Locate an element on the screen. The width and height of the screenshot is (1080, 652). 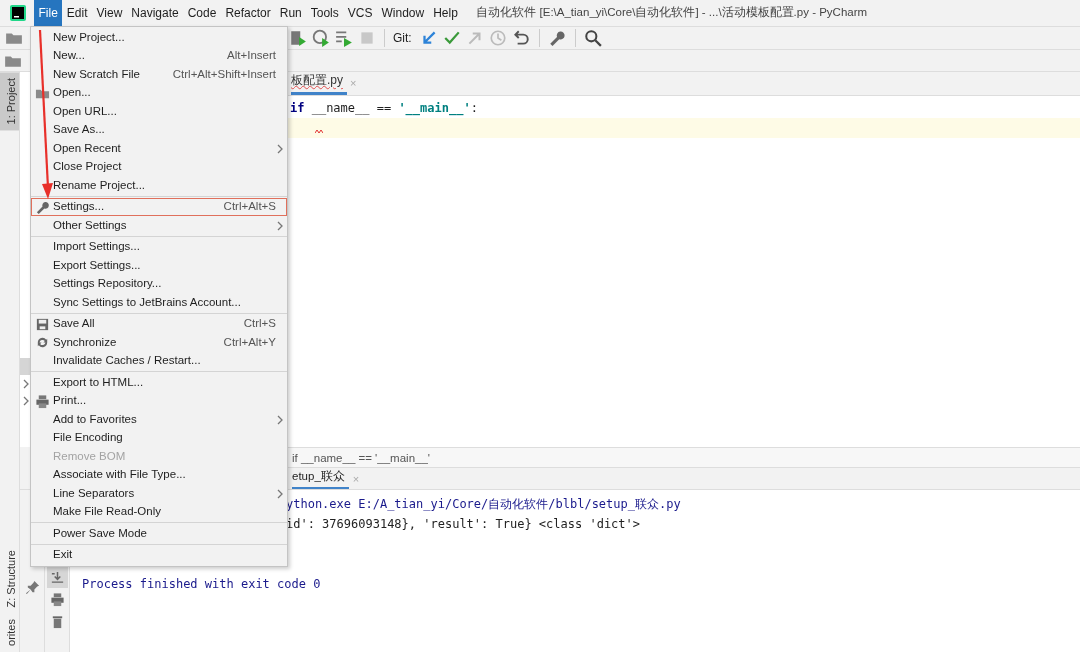
console-line: Process finished with exit code 0 is located at coordinates (201, 584).